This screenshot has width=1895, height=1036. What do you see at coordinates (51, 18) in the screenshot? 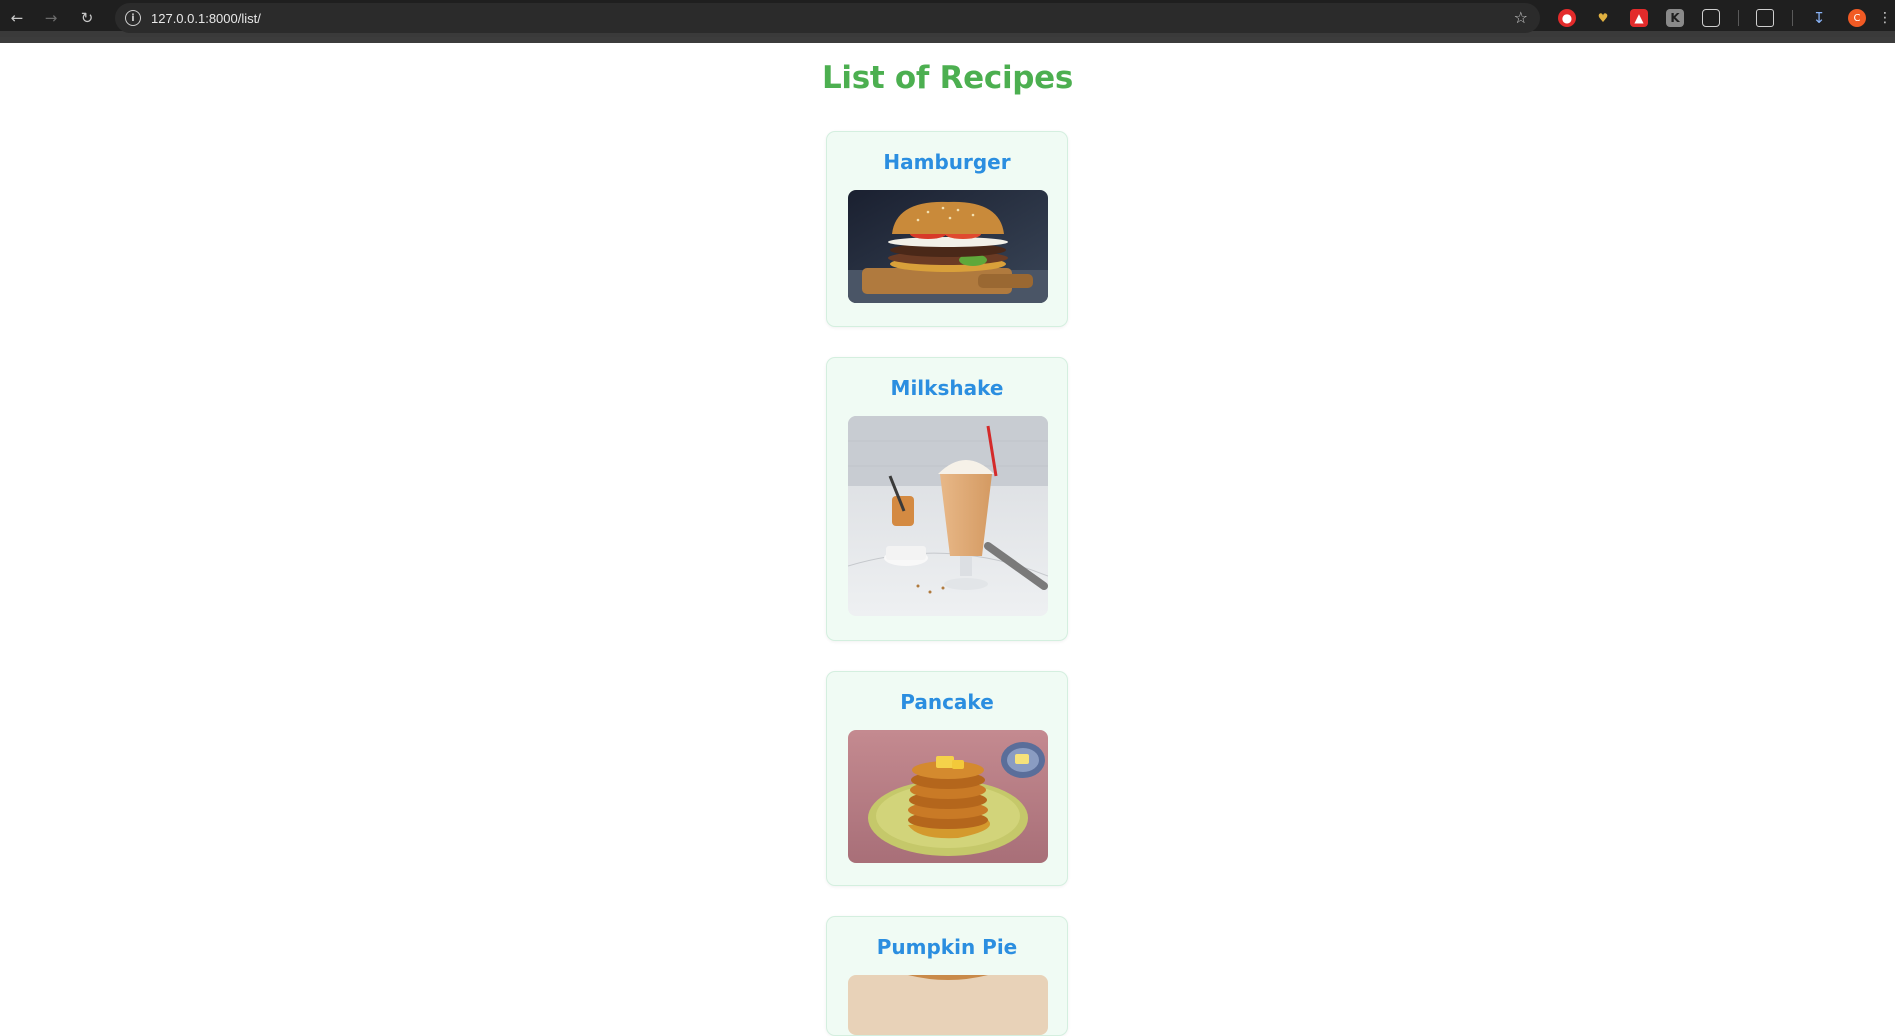
I see `forward-arrow-icon: →` at bounding box center [51, 18].